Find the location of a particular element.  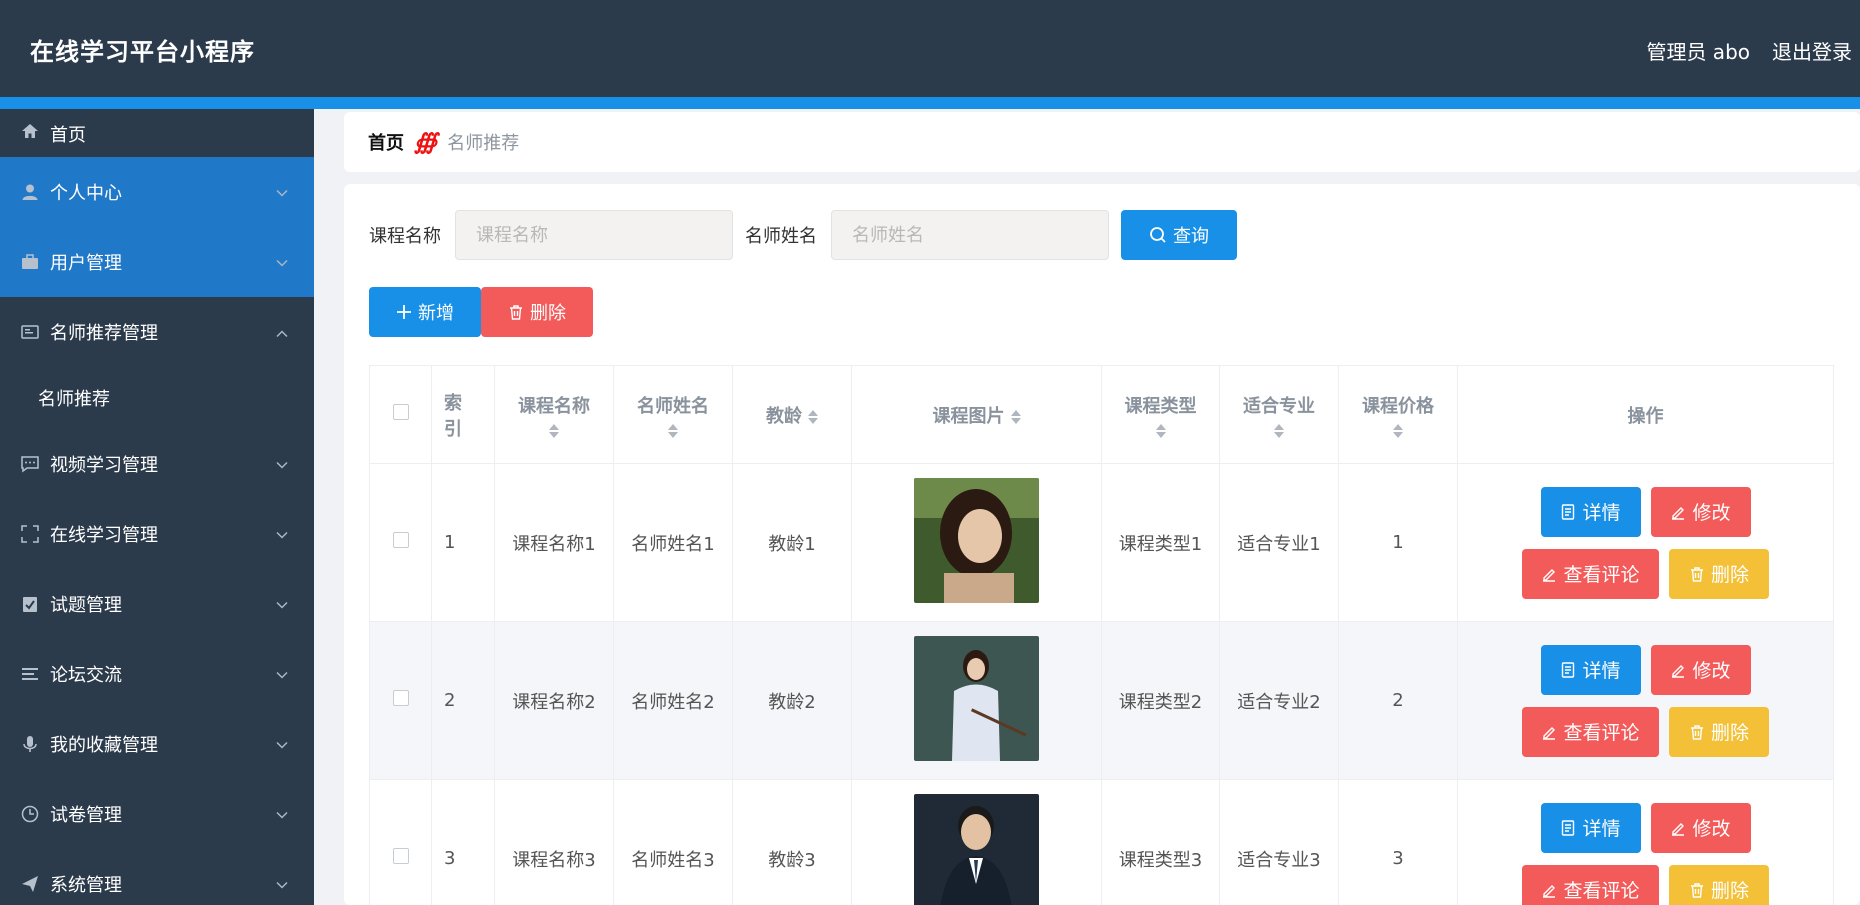

detail-button-label: 详情 is located at coordinates (1601, 671).